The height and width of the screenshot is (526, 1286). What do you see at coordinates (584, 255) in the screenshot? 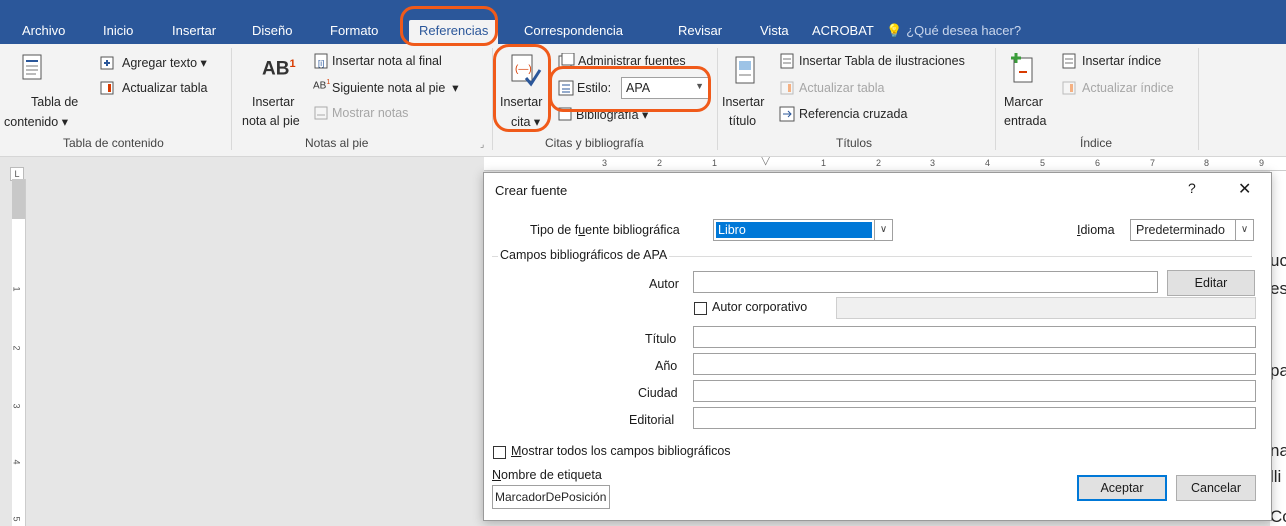
I see `section-title: Campos bibliográficos de APA` at bounding box center [584, 255].